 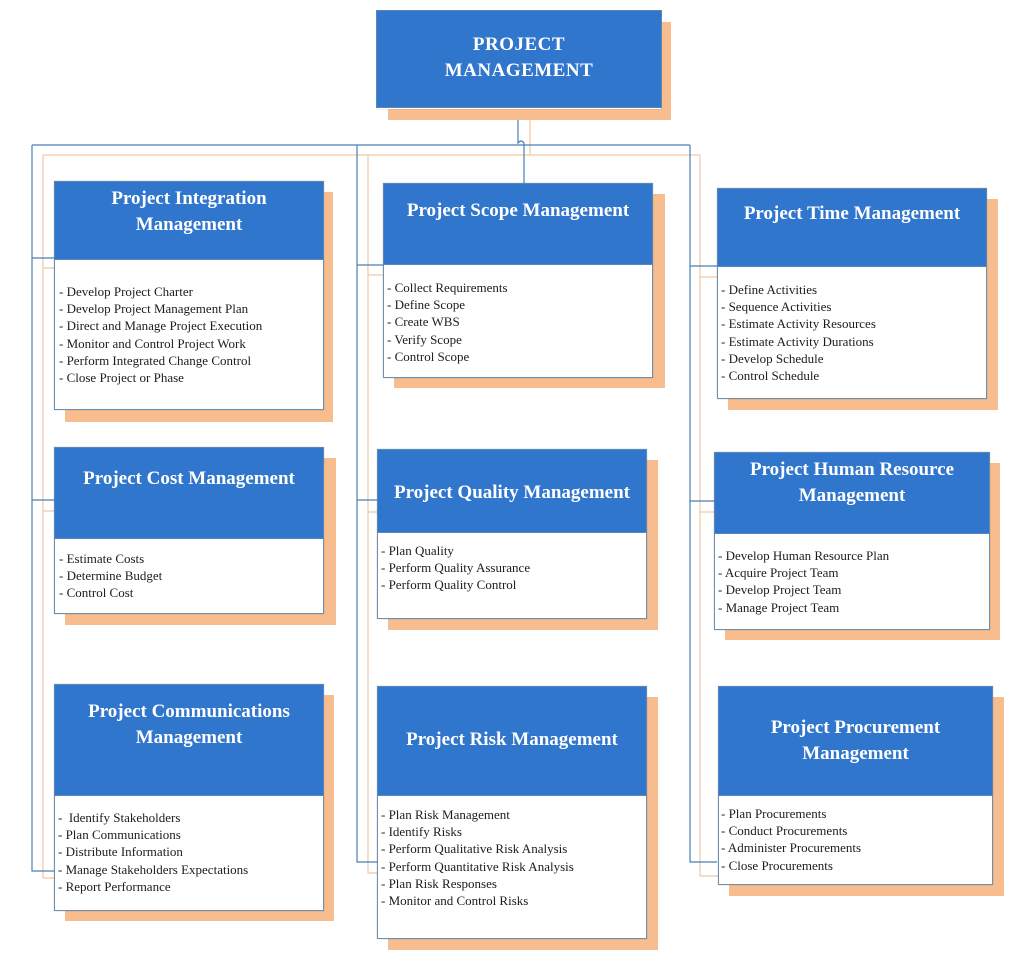 What do you see at coordinates (120, 852) in the screenshot?
I see `process-item: - Distribute Information` at bounding box center [120, 852].